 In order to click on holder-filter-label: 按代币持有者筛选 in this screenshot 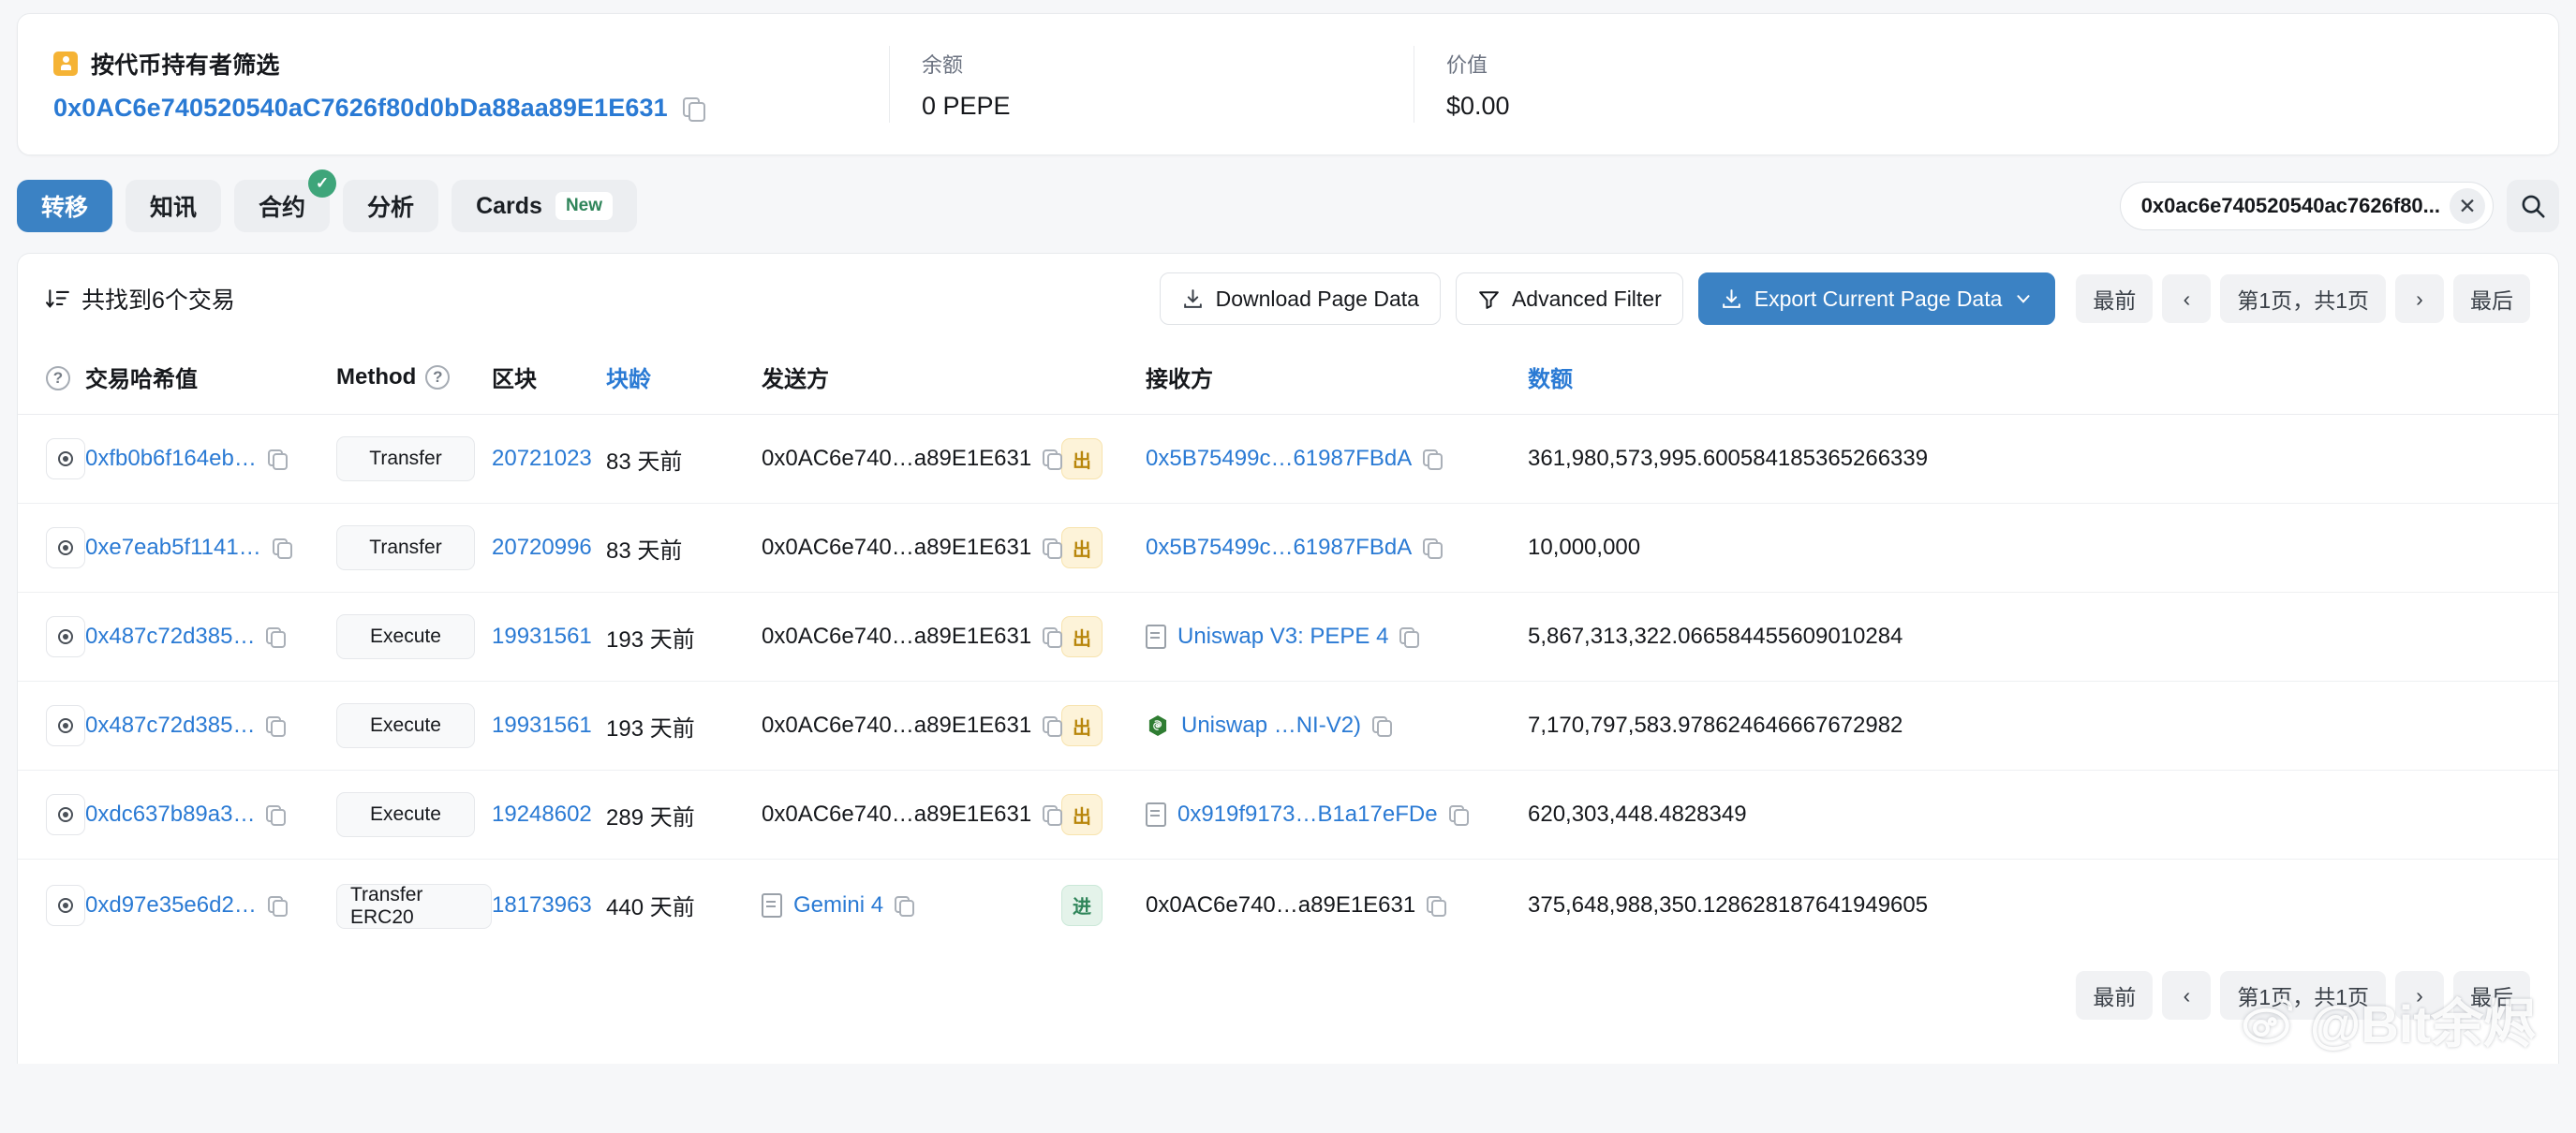, I will do `click(186, 65)`.